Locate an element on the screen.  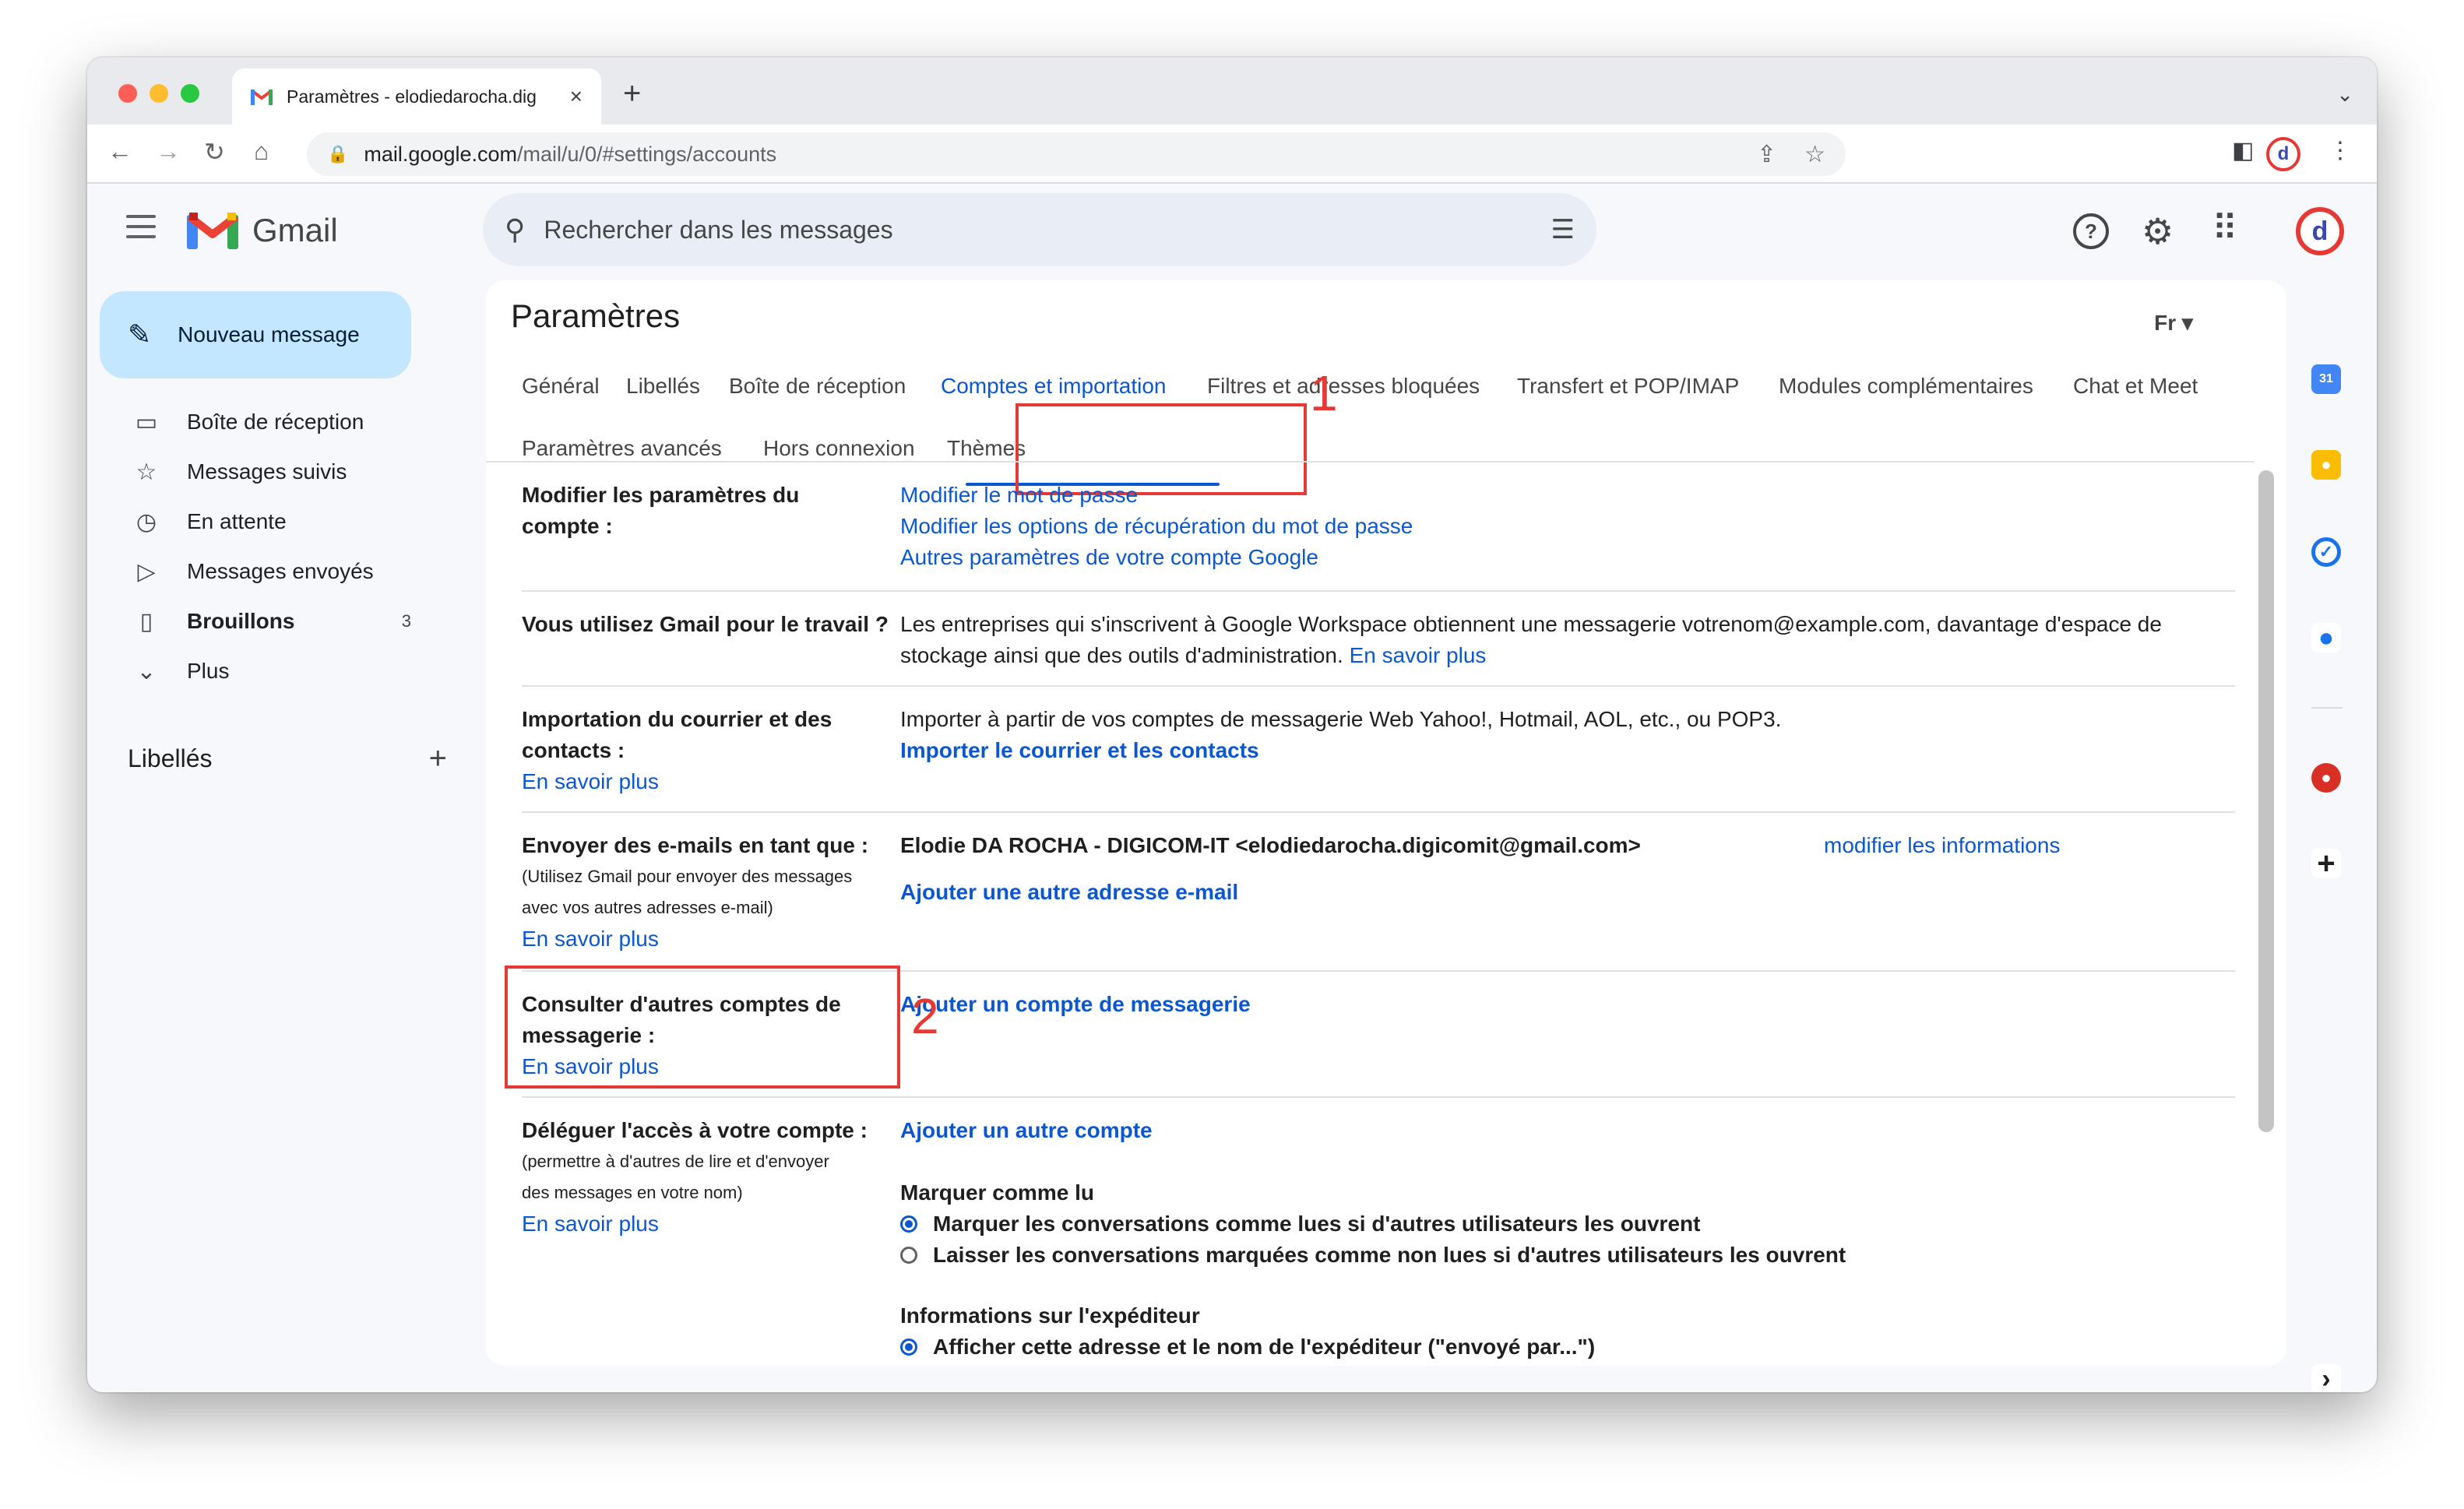
home-icon: ⌂ is located at coordinates (261, 151).